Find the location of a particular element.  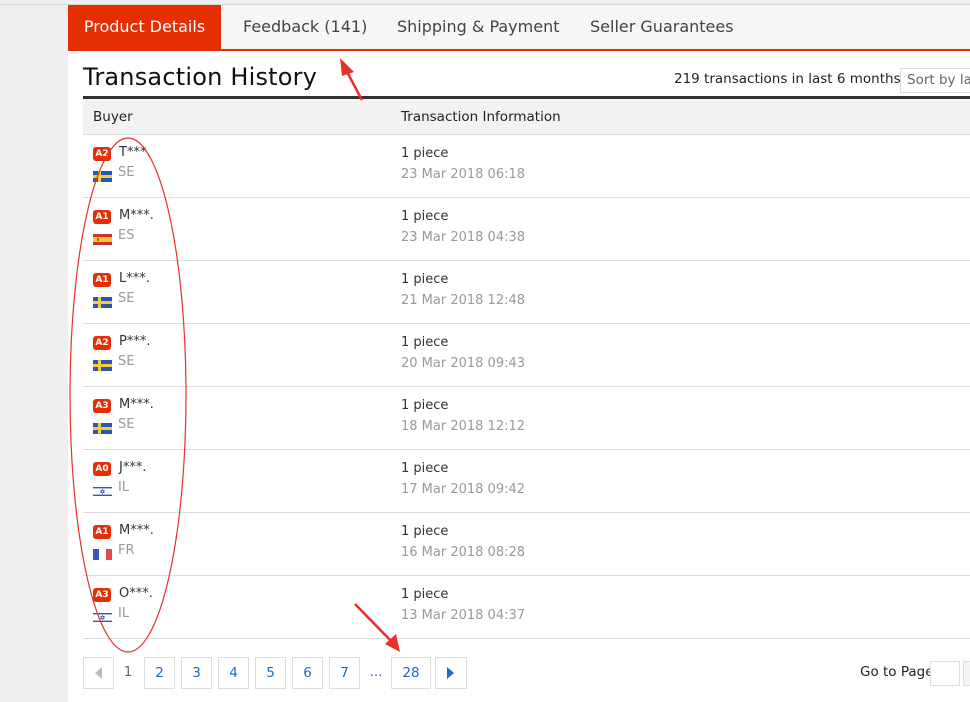

column-header-transaction-info: Transaction Information is located at coordinates (481, 117).